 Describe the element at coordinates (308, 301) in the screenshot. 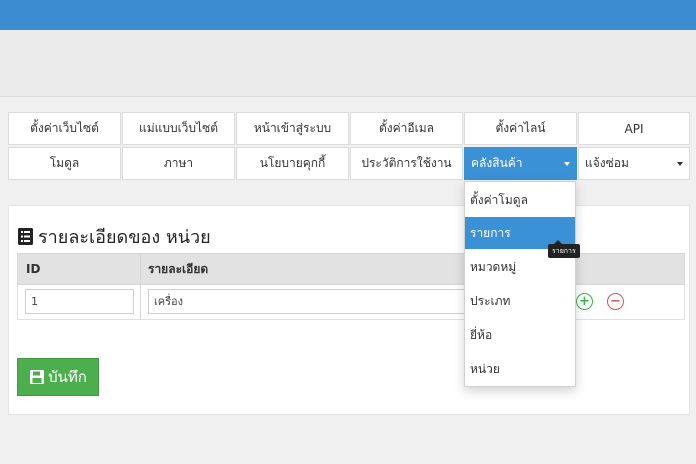

I see `detail-input: เครื่อง` at that location.